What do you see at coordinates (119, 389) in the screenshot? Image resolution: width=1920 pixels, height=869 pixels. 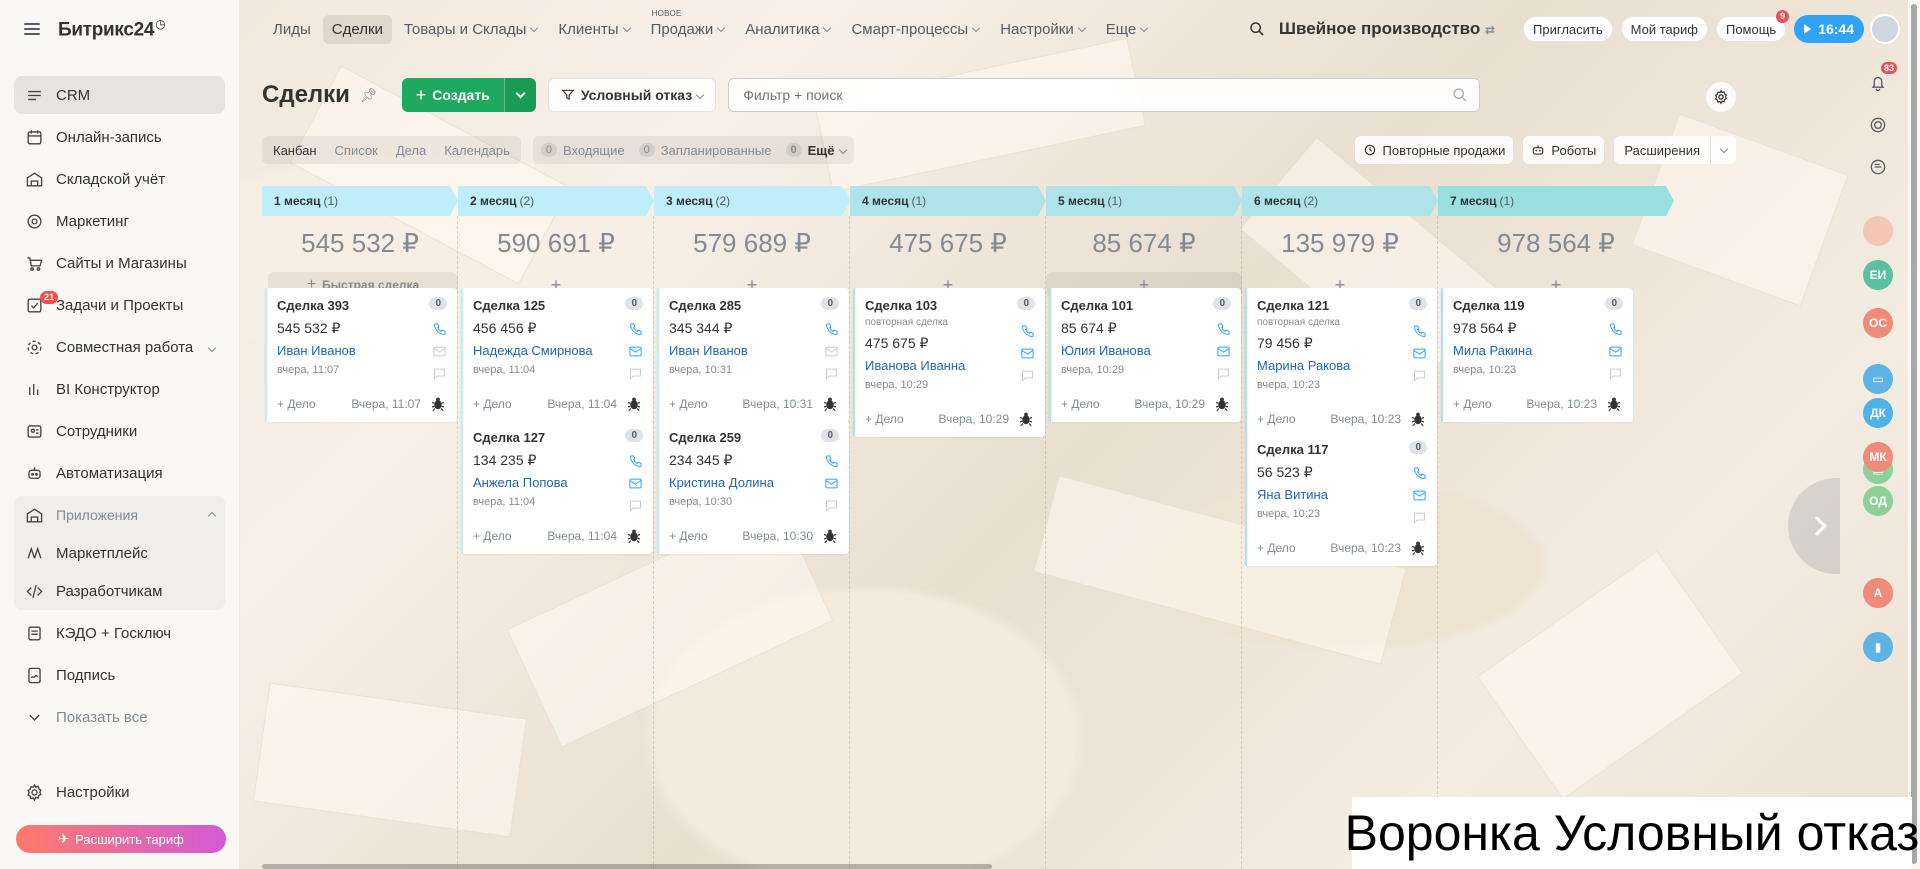 I see `sidebar-item-7: BI Конструктор` at bounding box center [119, 389].